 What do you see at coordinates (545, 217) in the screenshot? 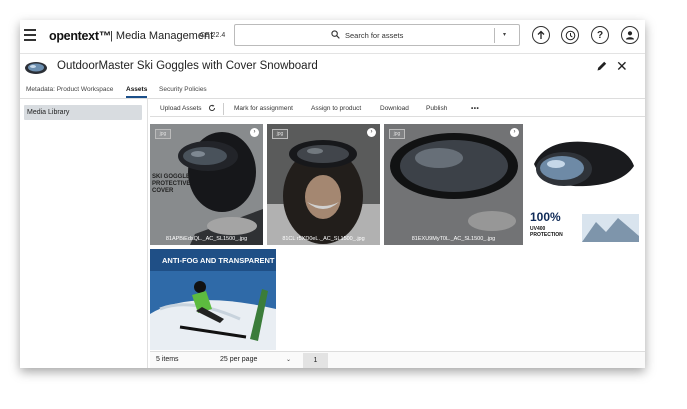
I see `promo-headline: 100%` at bounding box center [545, 217].